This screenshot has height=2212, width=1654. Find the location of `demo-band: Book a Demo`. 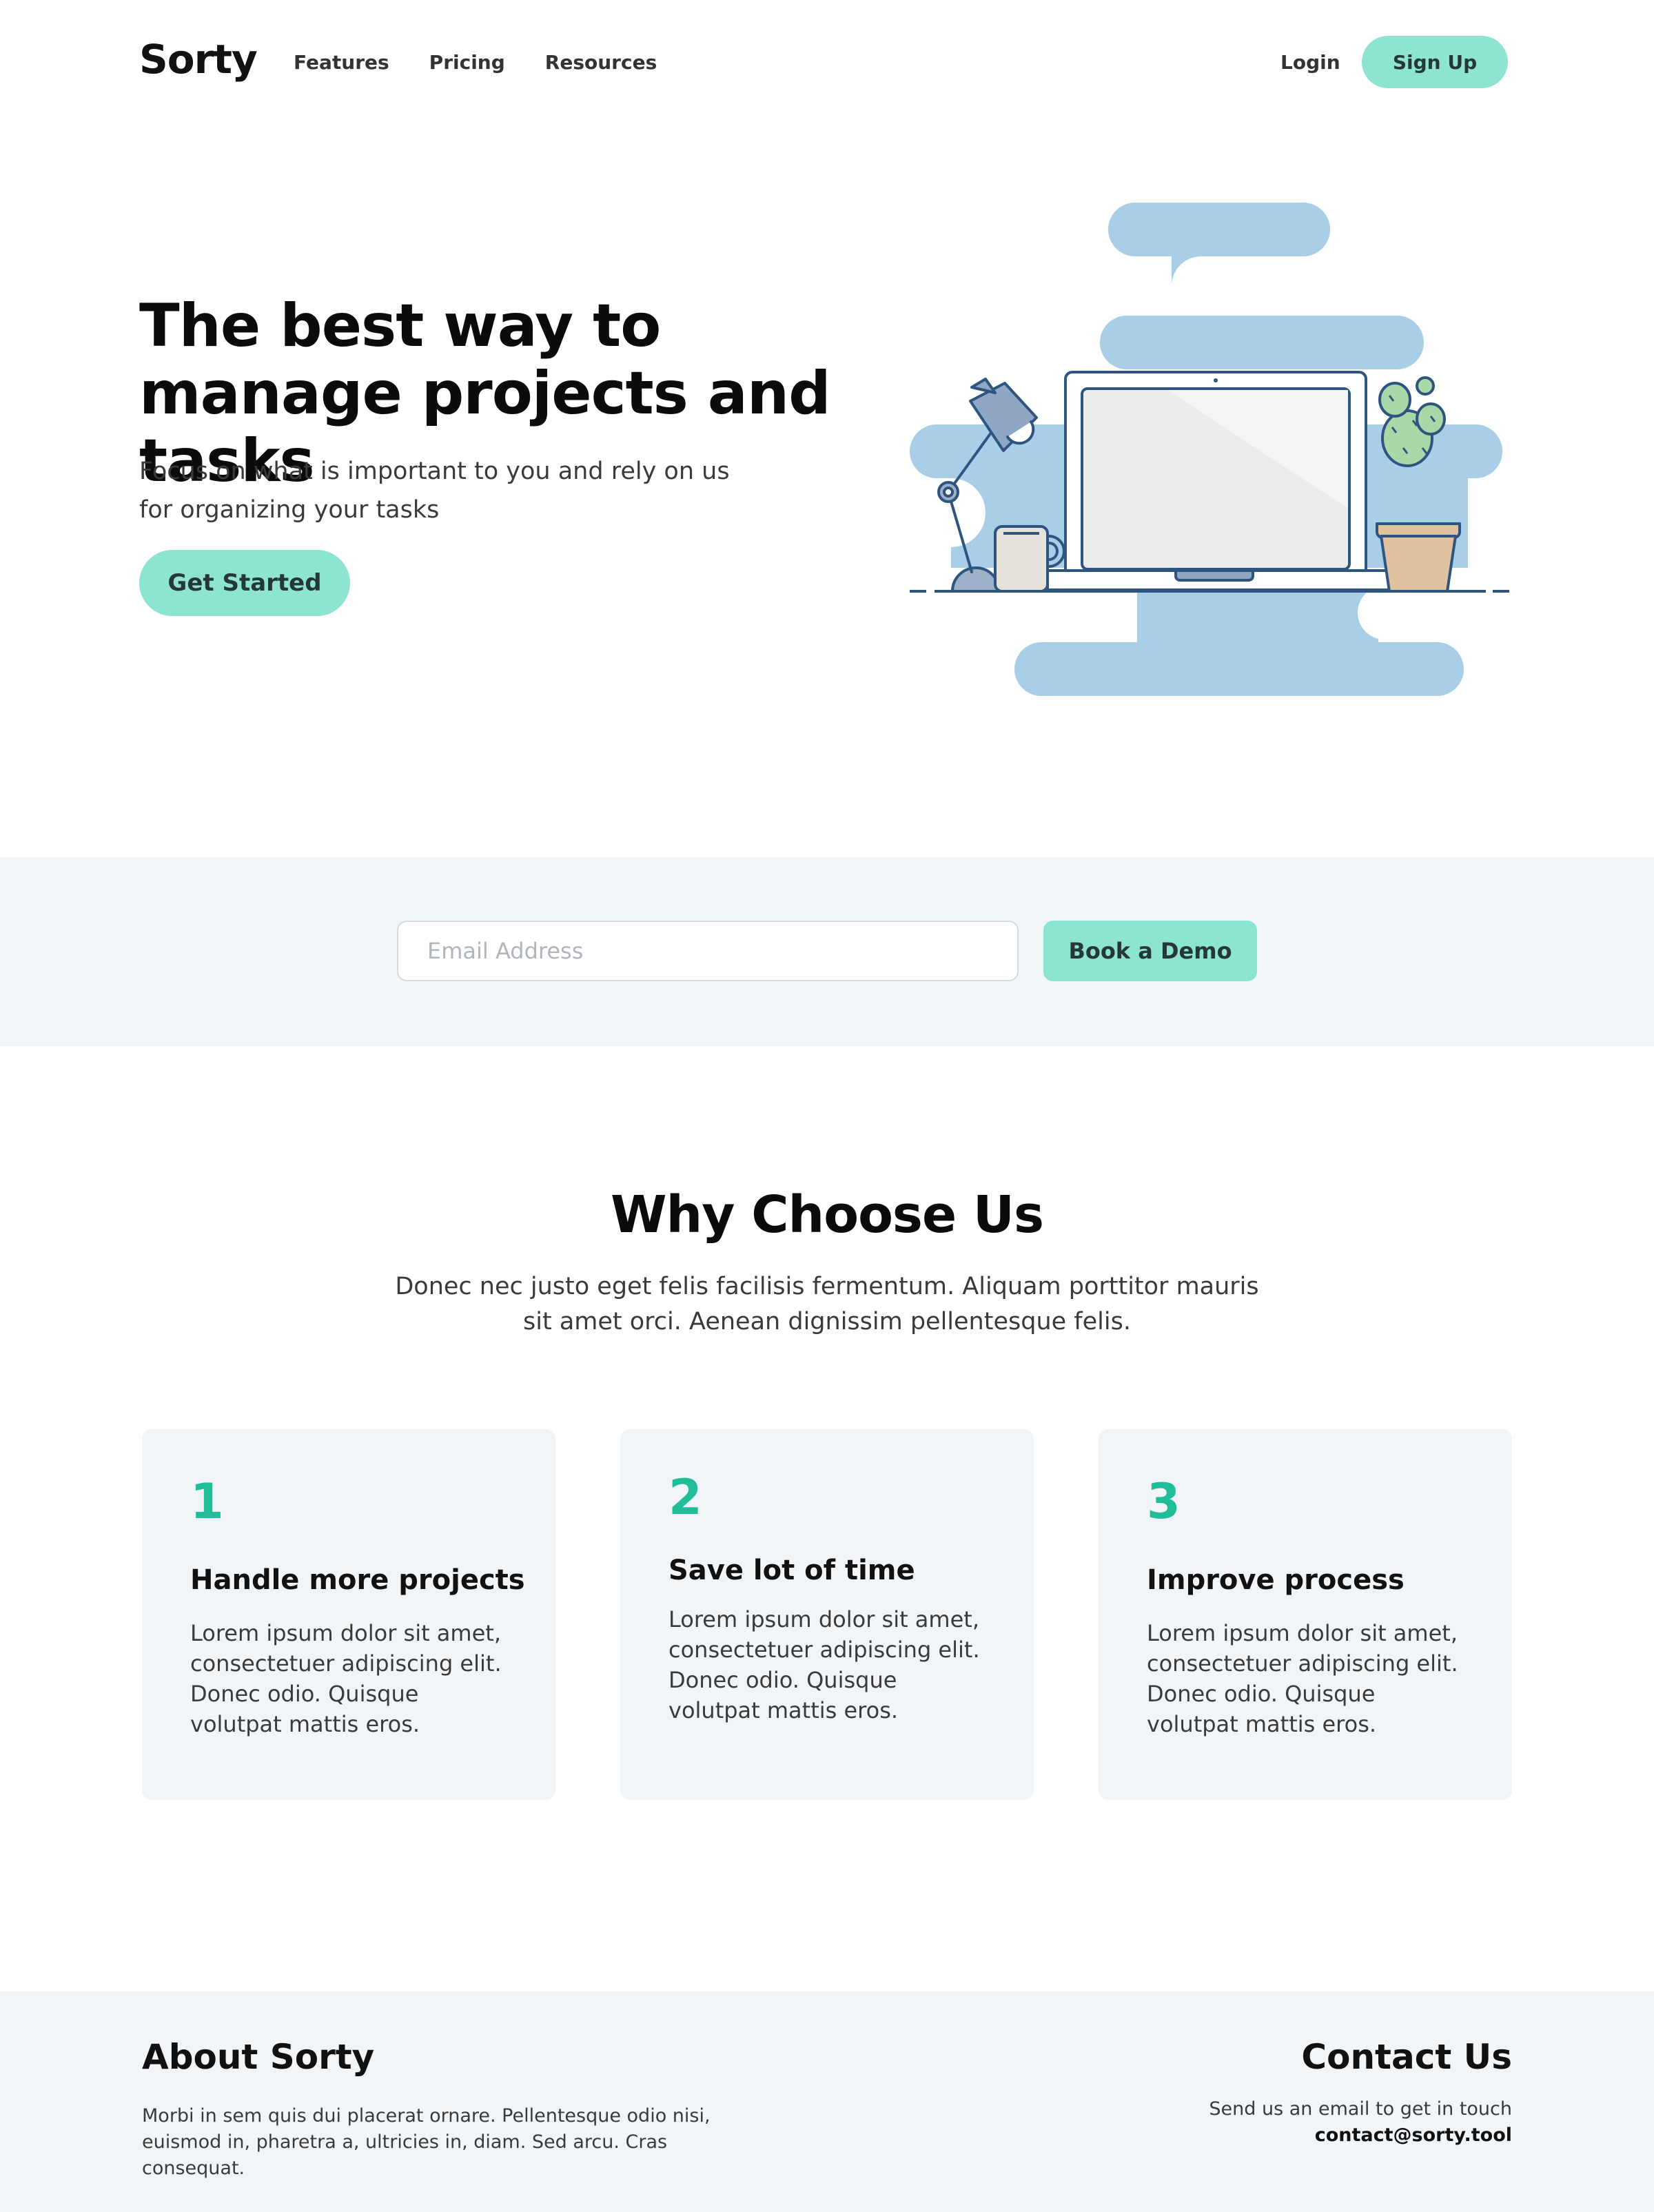

demo-band: Book a Demo is located at coordinates (827, 951).